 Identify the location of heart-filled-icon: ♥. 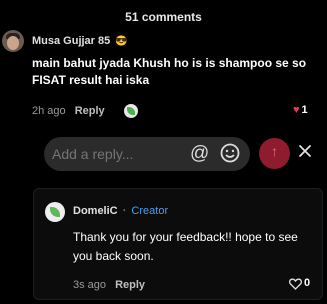
(296, 110).